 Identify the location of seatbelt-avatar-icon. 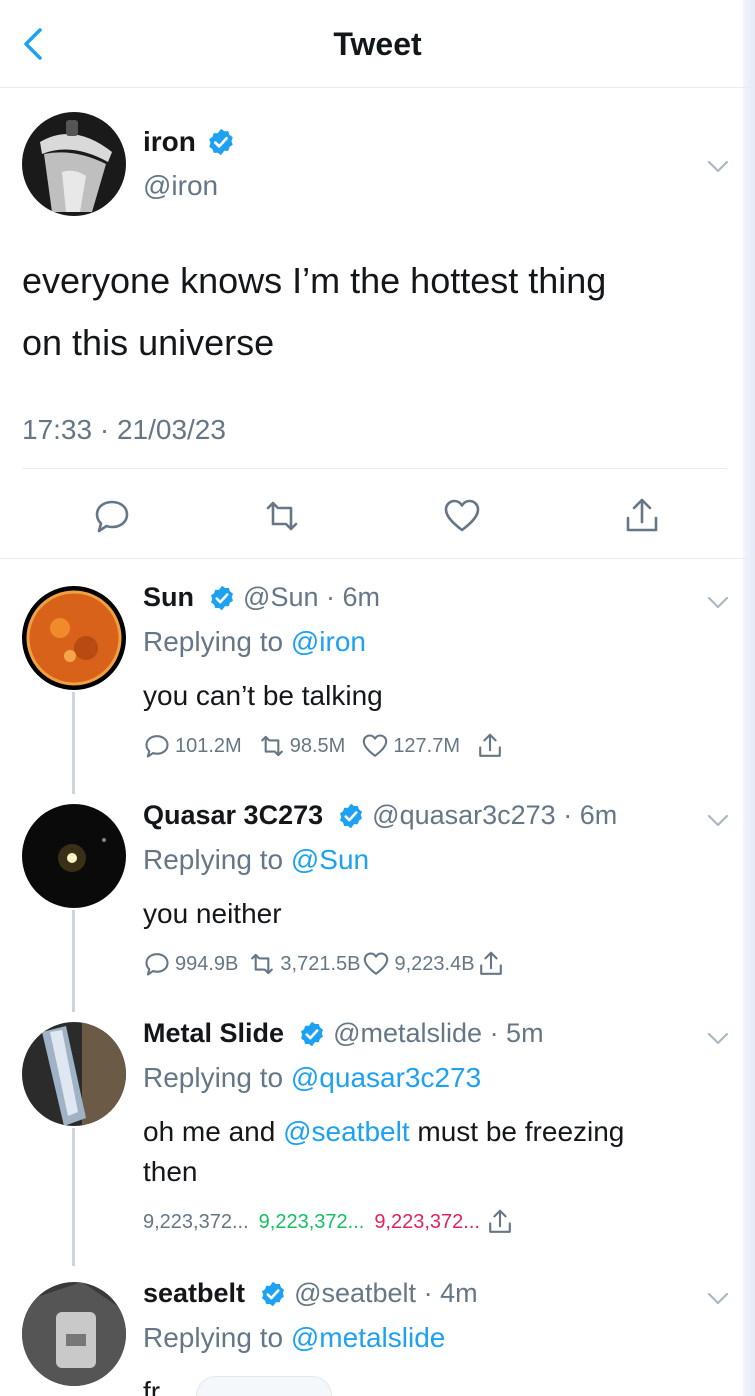
(74, 1334).